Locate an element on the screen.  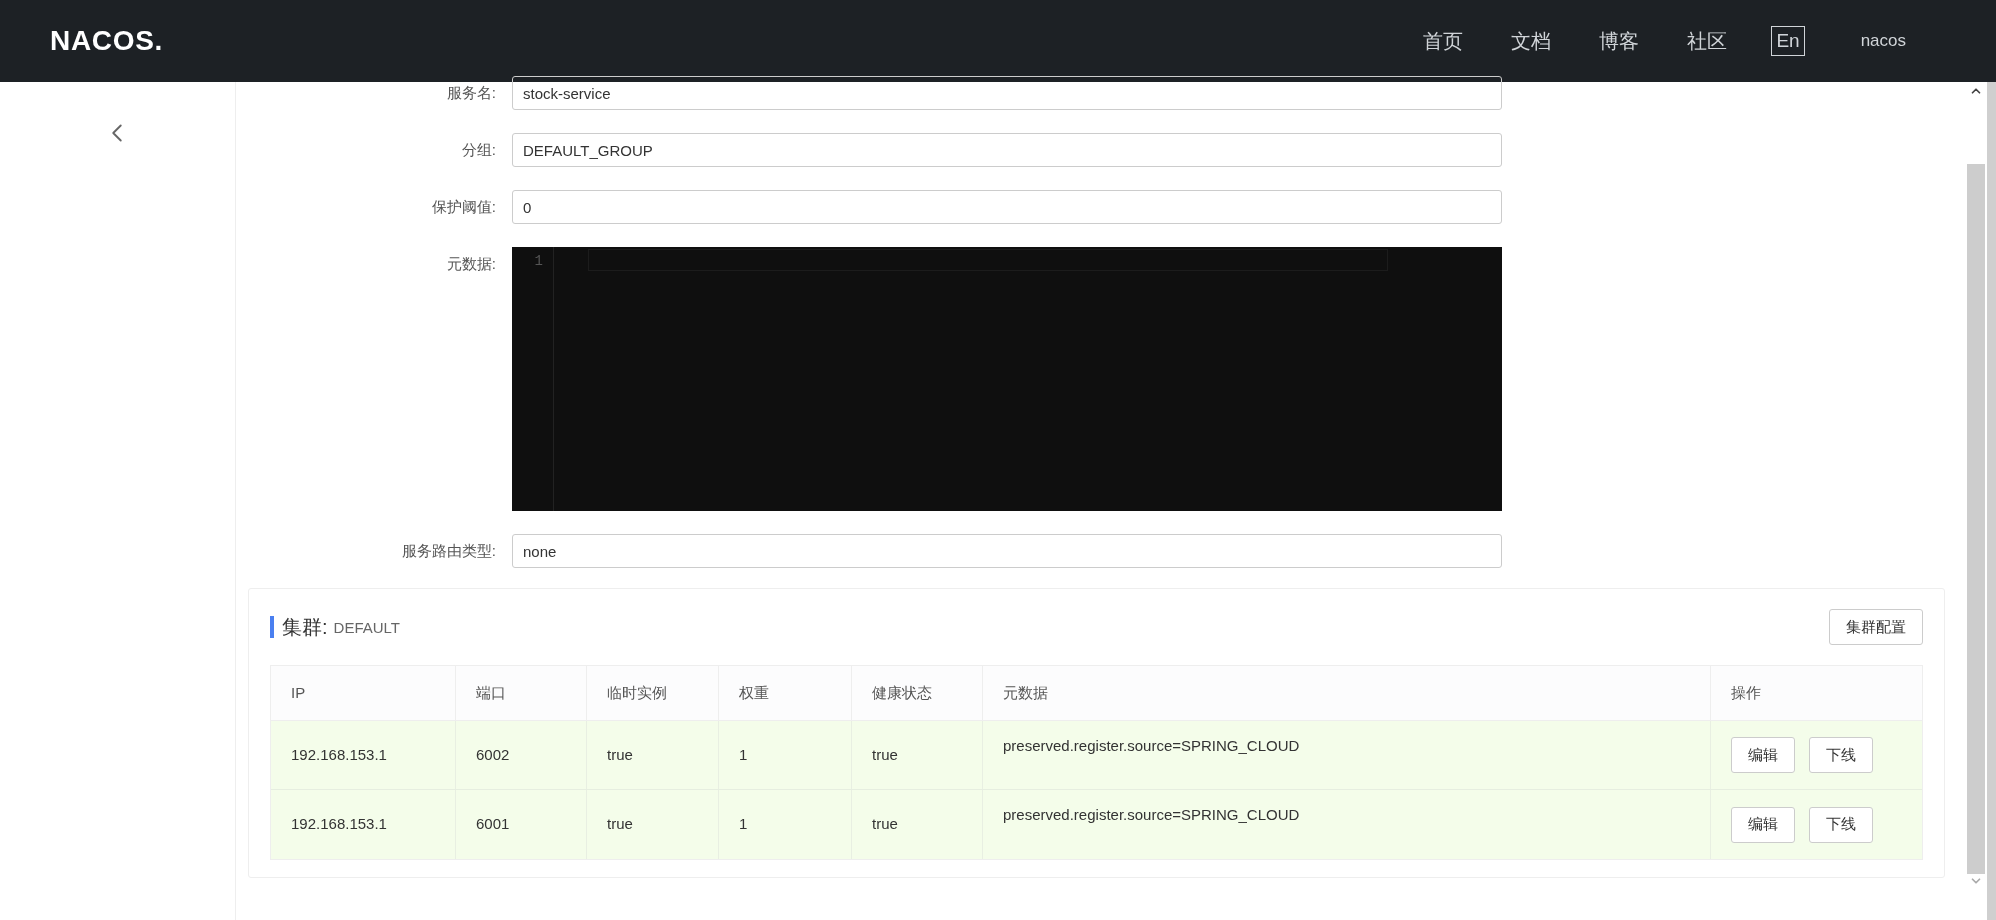
column-header: 操作 is located at coordinates (1816, 693).